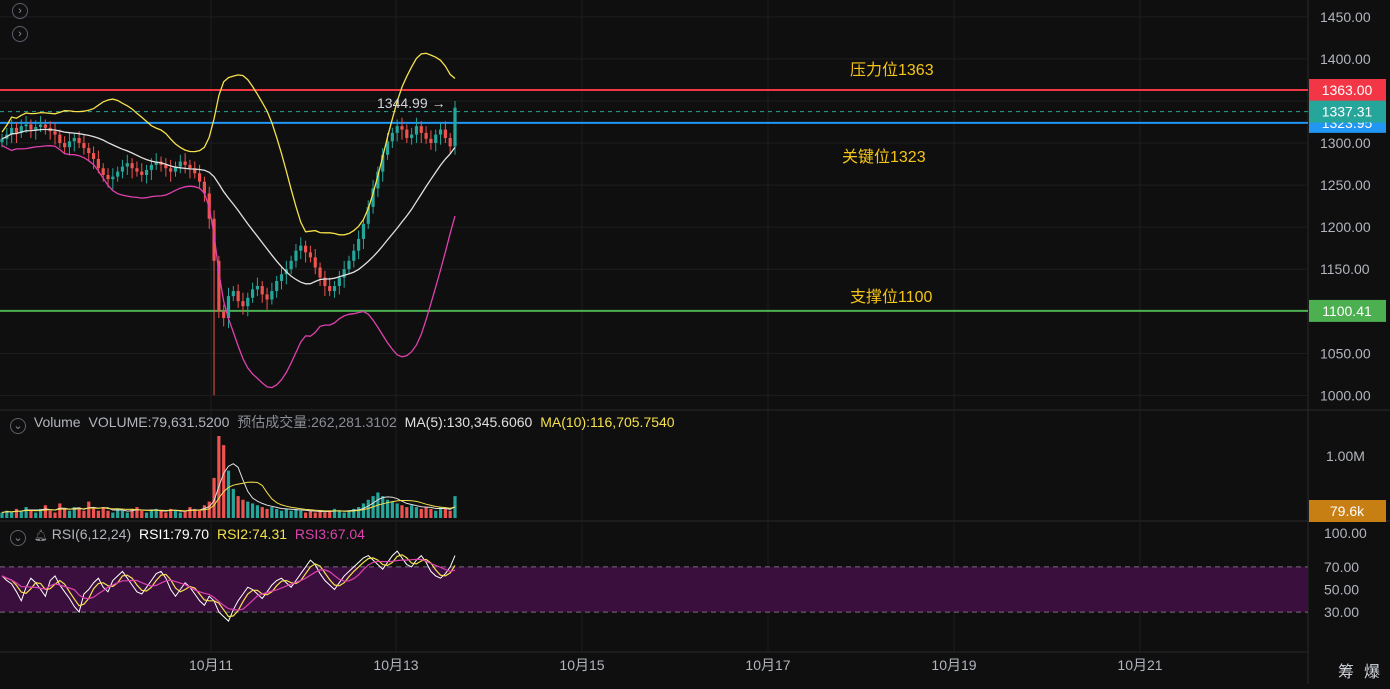 The width and height of the screenshot is (1390, 689). I want to click on time-tick-label: 10月19, so click(953, 665).